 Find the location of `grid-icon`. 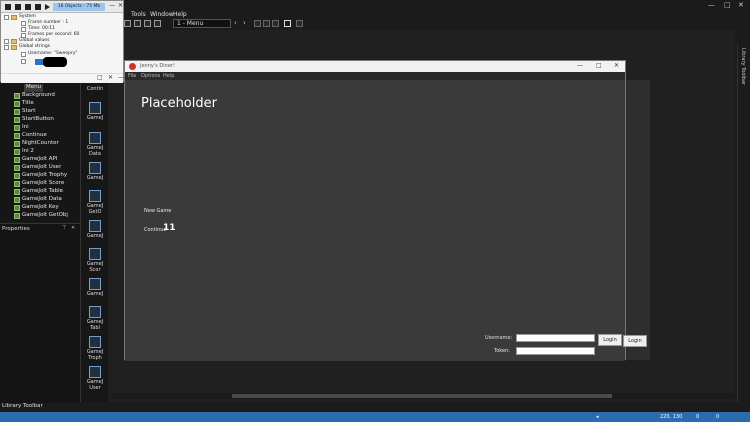

grid-icon is located at coordinates (127, 23).